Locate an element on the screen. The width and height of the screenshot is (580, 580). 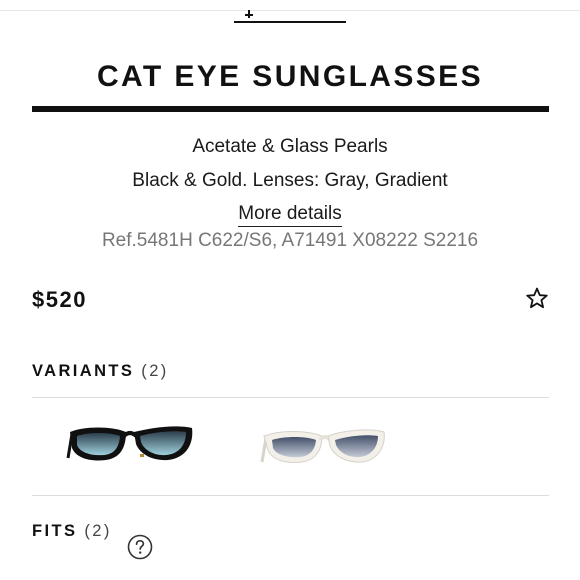
fits-count: (2) is located at coordinates (98, 531).